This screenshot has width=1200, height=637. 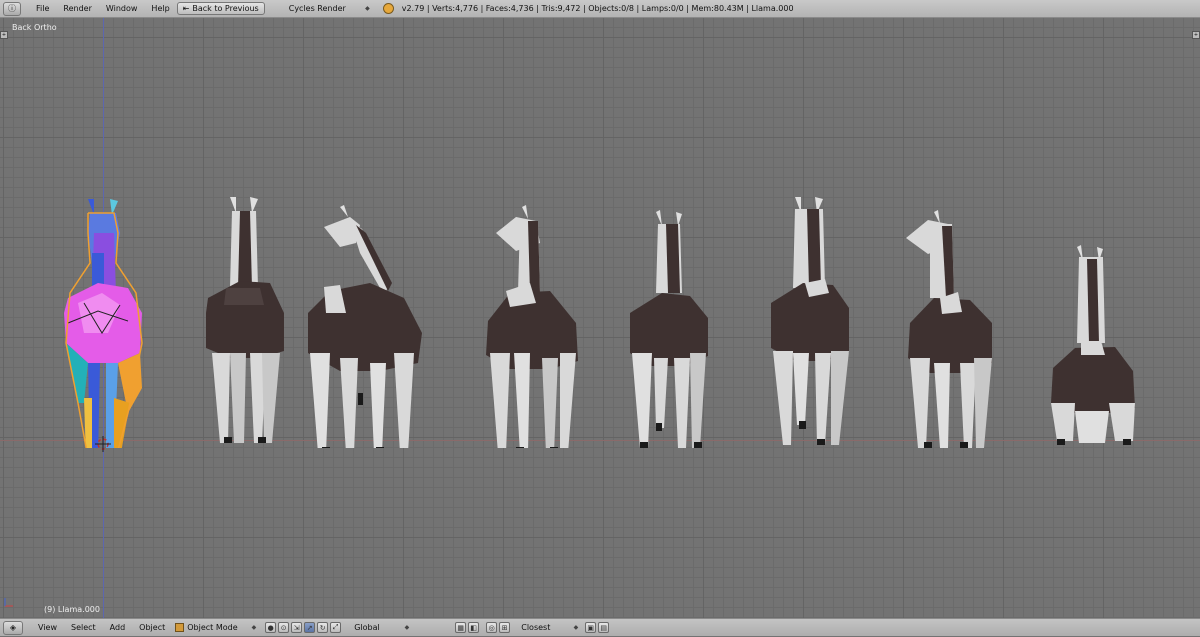 What do you see at coordinates (160, 9) in the screenshot?
I see `menu-help: Help` at bounding box center [160, 9].